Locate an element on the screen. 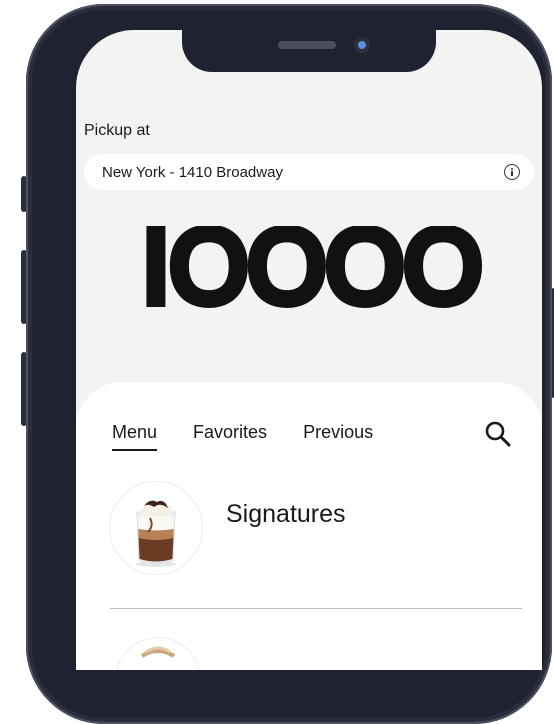 This screenshot has height=724, width=554. menu-tabs: Menu Favorites Previous is located at coordinates (242, 436).